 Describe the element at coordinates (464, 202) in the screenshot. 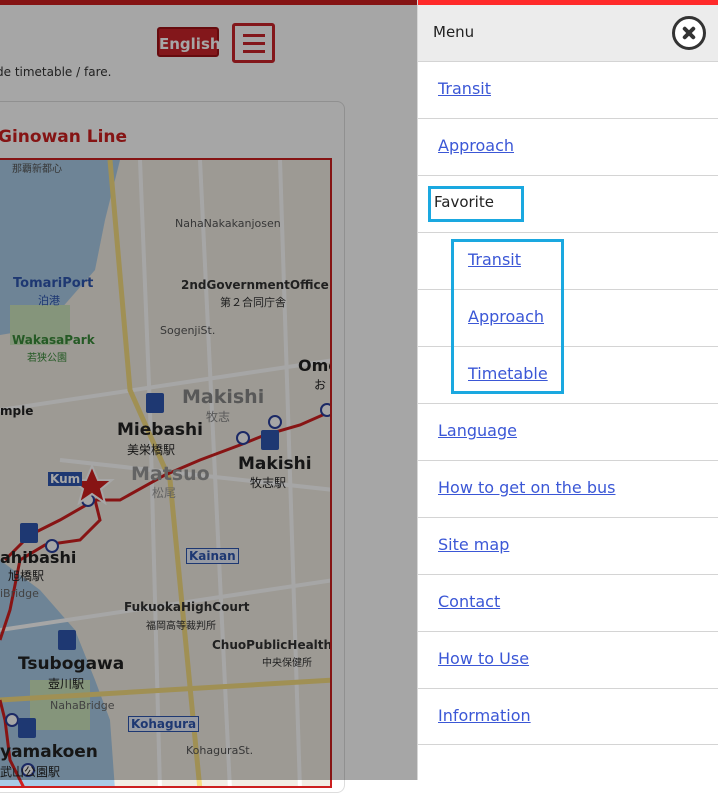

I see `menu-label-favorite: Favorite` at that location.